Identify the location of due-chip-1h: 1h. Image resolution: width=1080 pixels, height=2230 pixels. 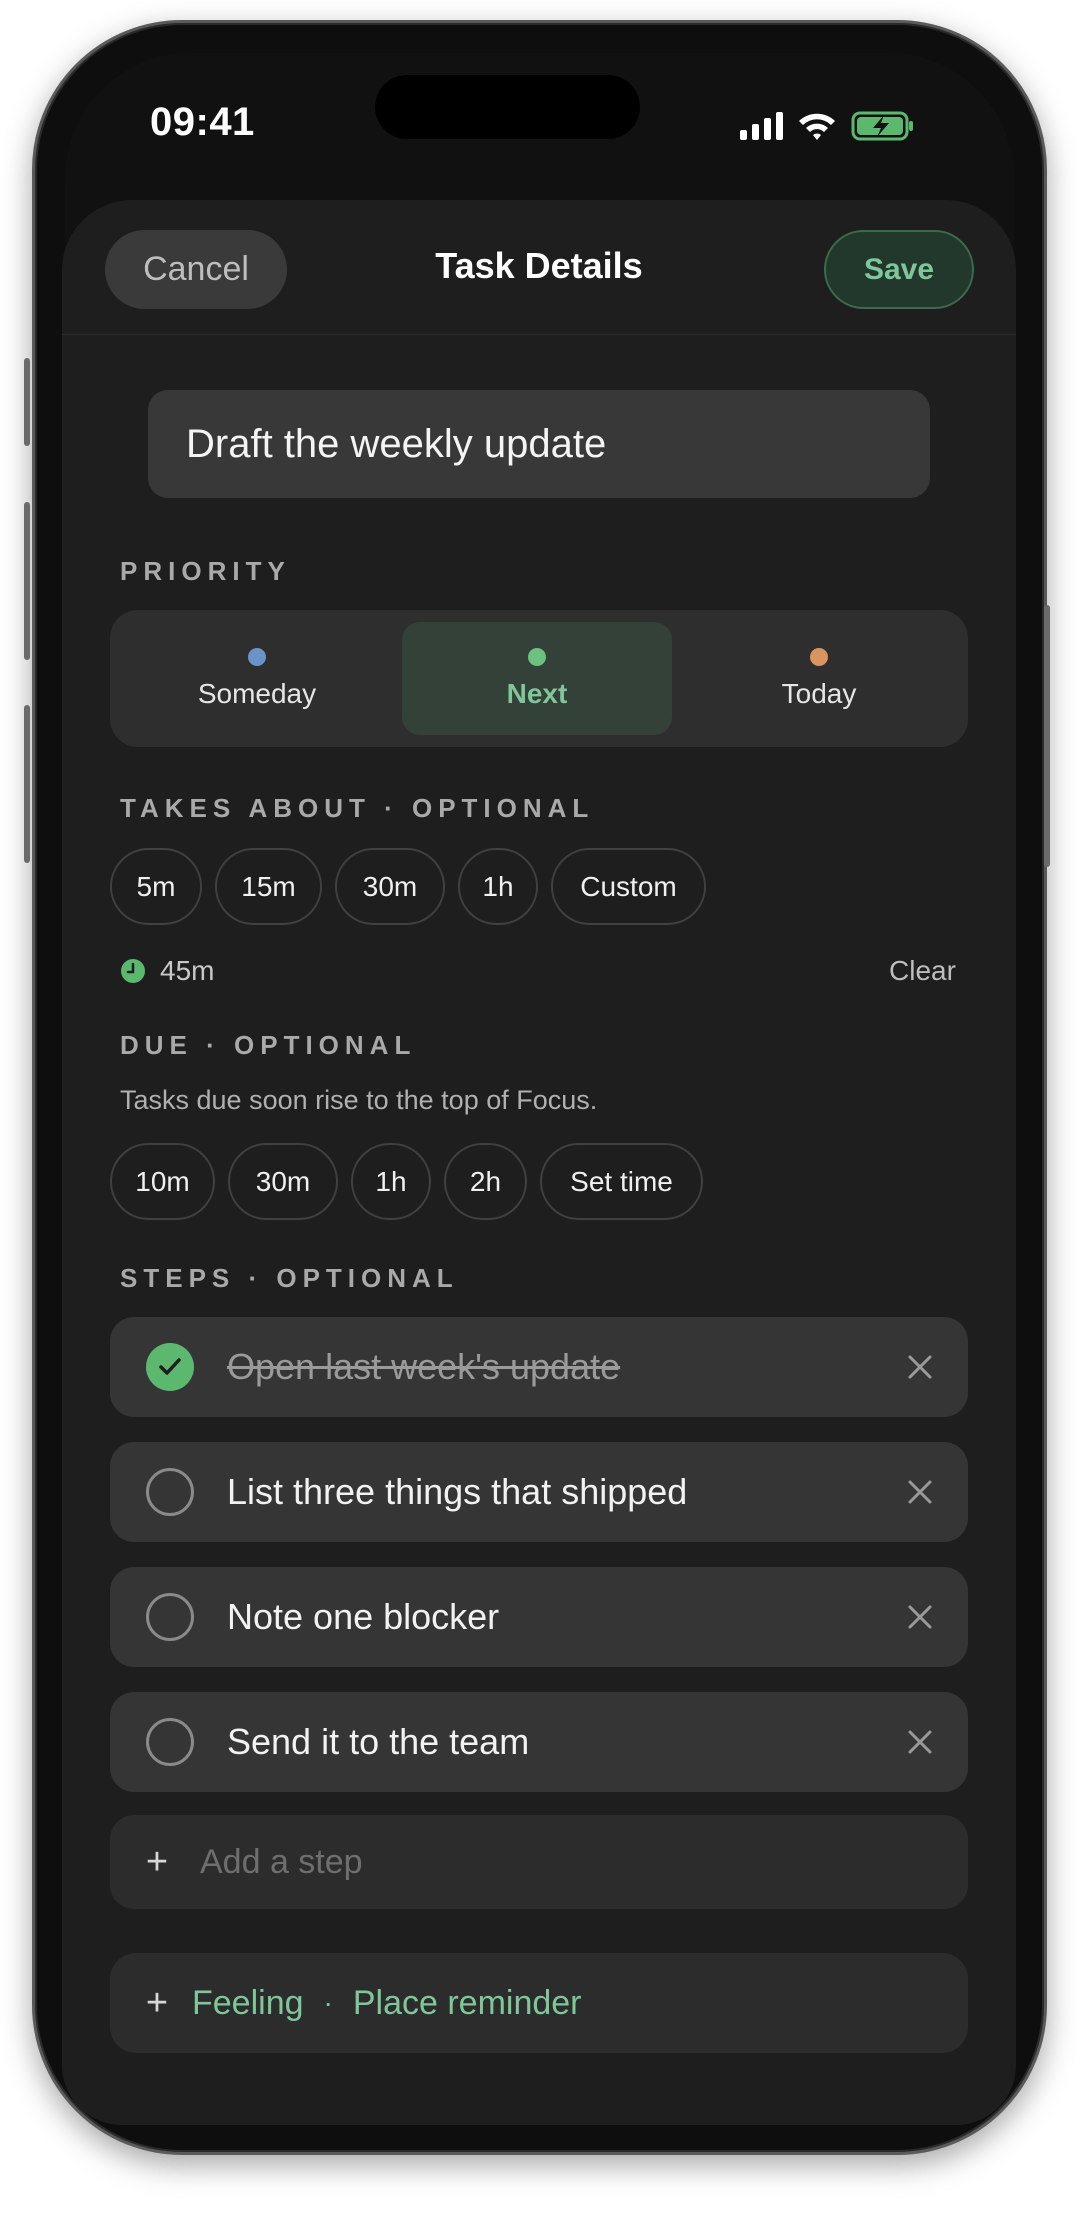
(391, 1181).